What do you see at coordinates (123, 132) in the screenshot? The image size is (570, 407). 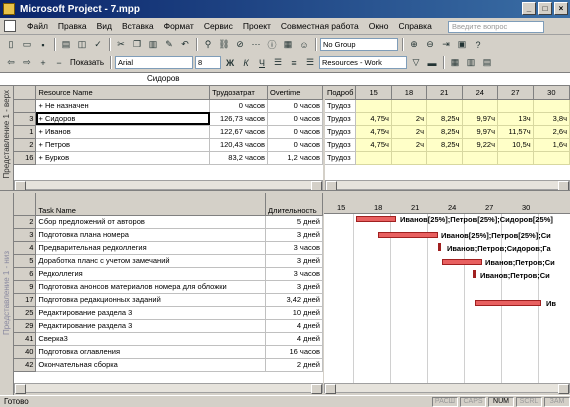 I see `resource-name: + Иванов` at bounding box center [123, 132].